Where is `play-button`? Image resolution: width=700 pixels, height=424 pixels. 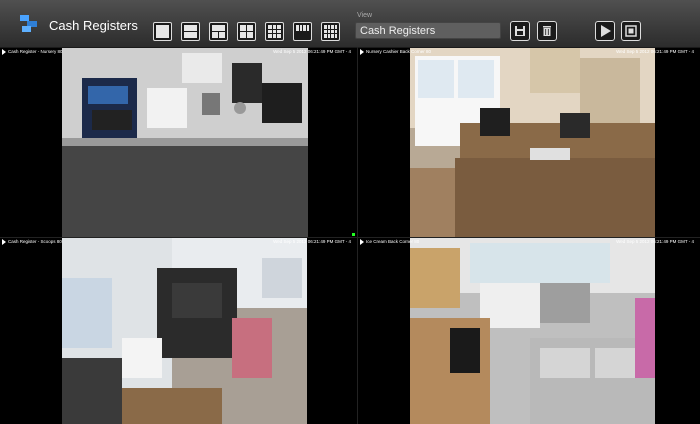
play-button is located at coordinates (605, 31).